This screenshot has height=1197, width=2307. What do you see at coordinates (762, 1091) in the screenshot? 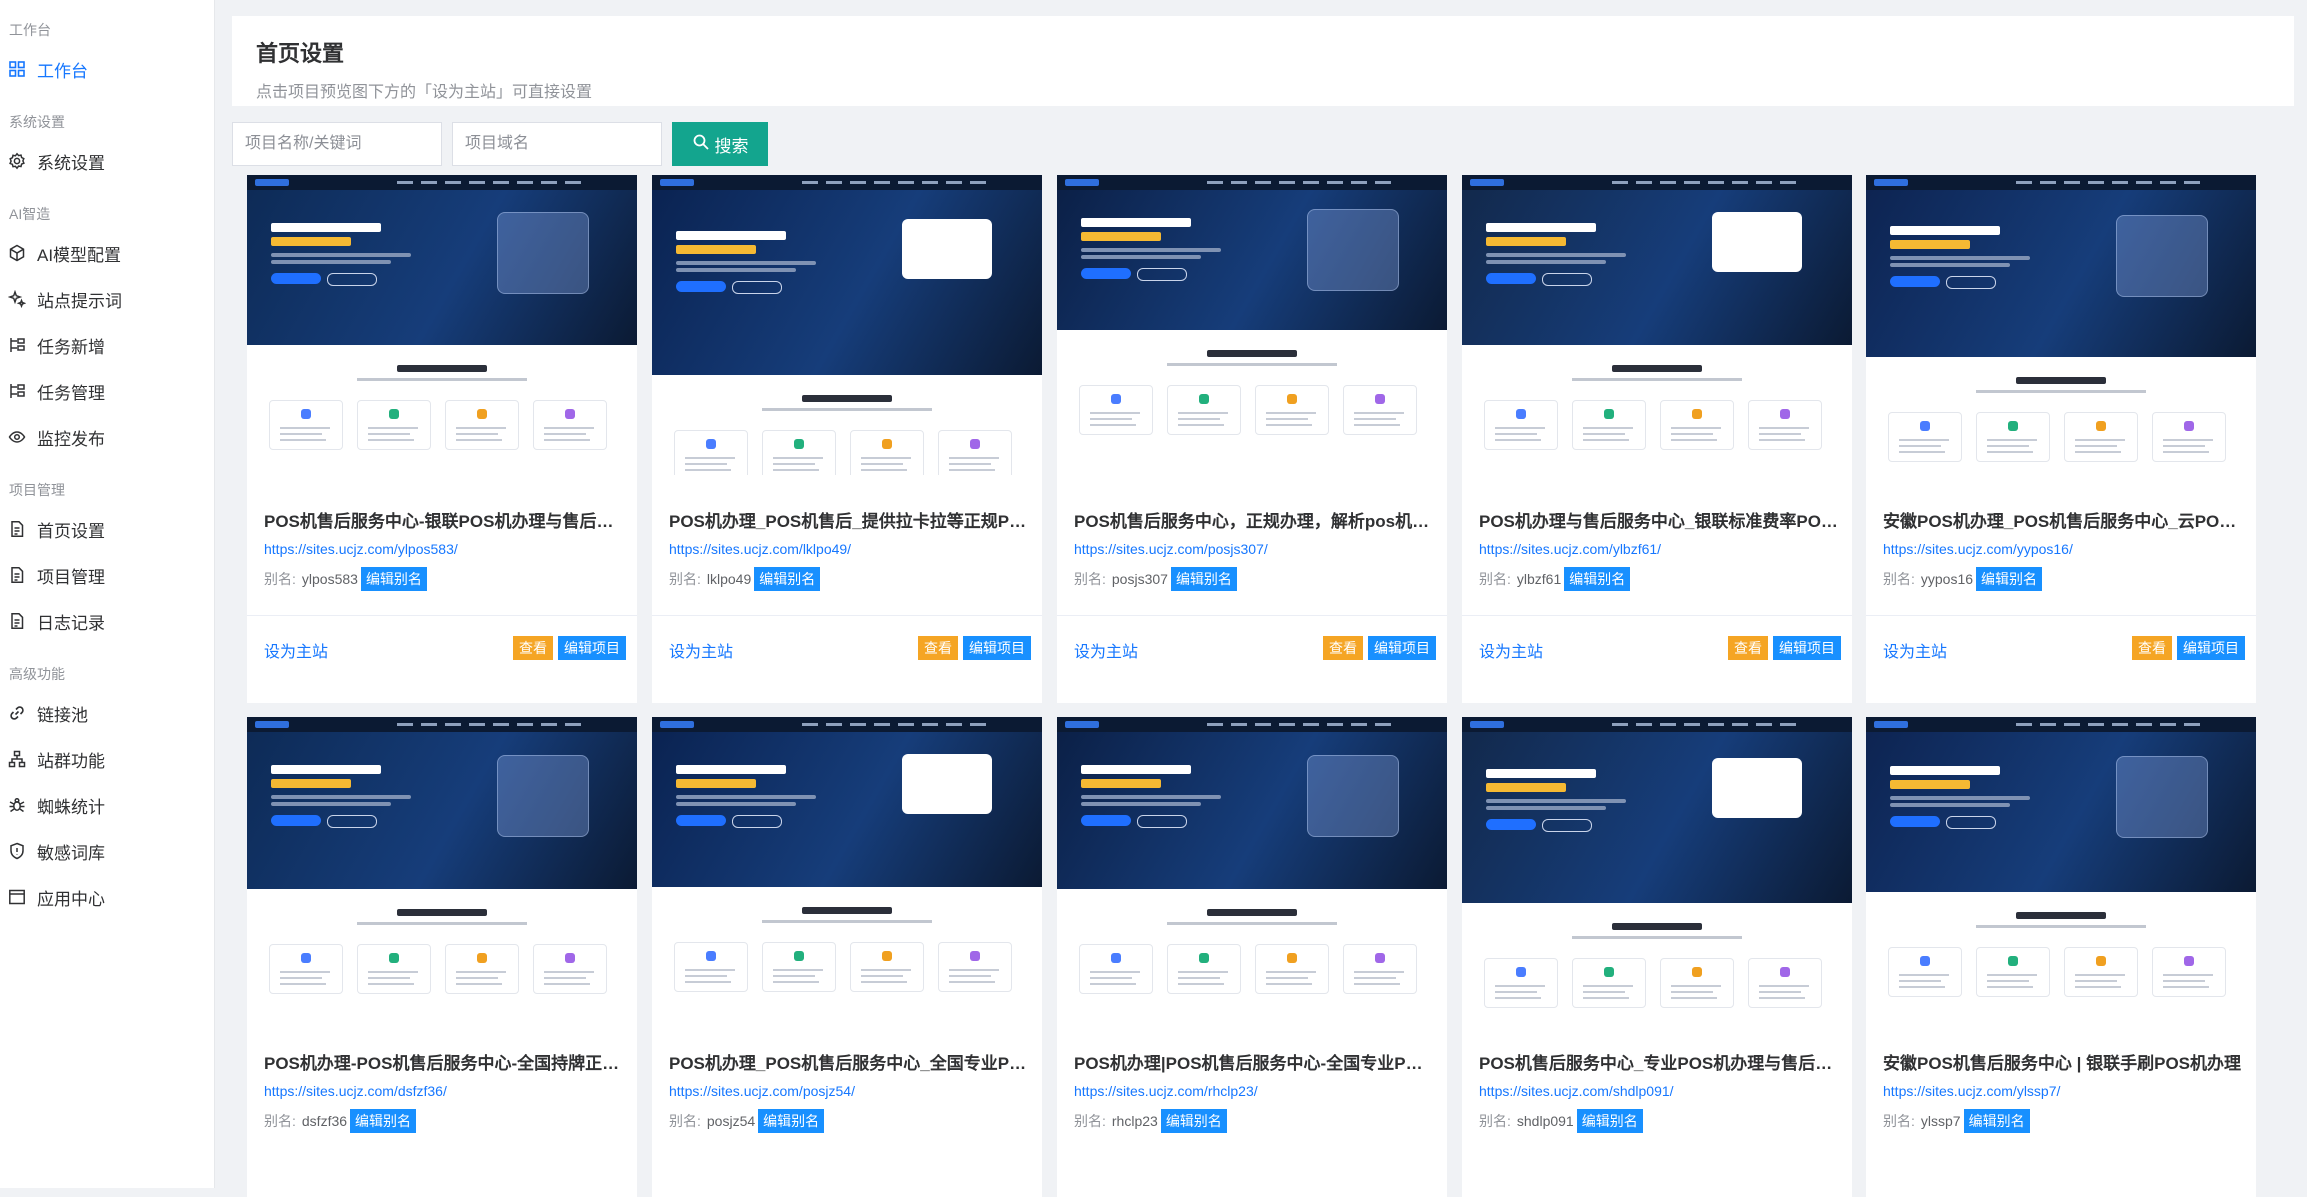
I see `project-url-link: https://sites.ucjz.com/posjz54/` at bounding box center [762, 1091].